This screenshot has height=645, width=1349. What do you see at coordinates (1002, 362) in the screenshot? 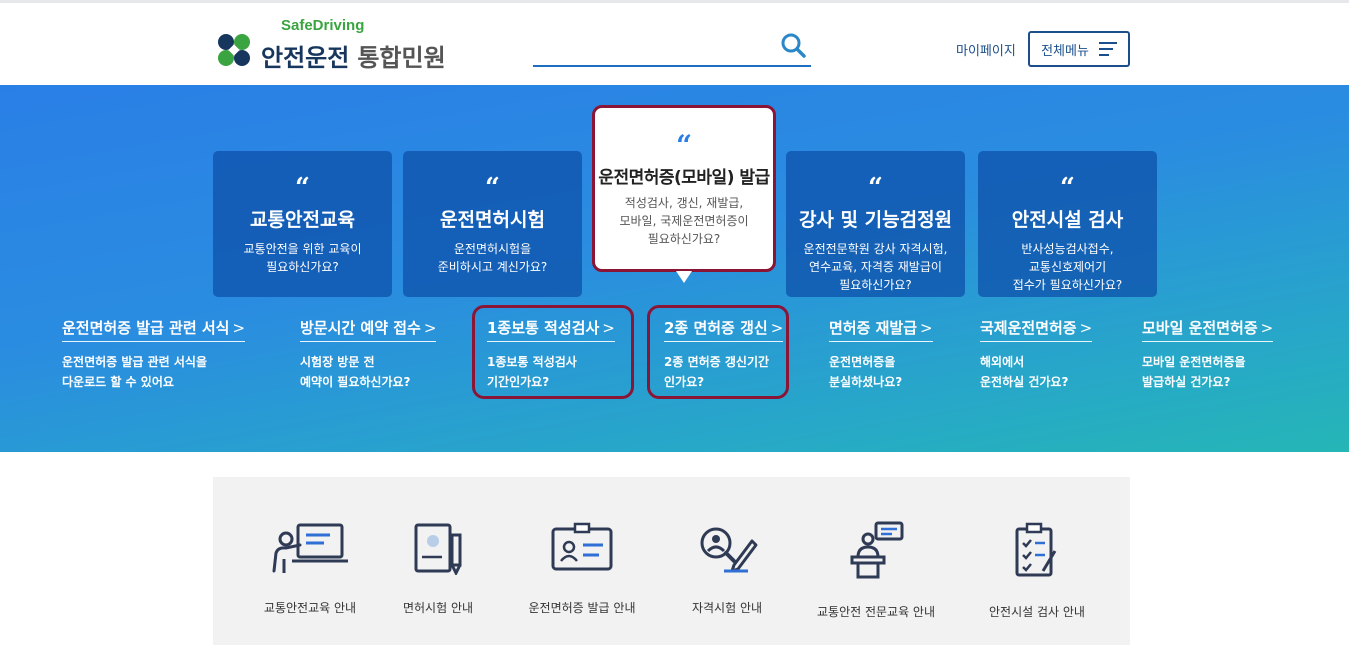
I see `link-desc-line: 해외에서` at bounding box center [1002, 362].